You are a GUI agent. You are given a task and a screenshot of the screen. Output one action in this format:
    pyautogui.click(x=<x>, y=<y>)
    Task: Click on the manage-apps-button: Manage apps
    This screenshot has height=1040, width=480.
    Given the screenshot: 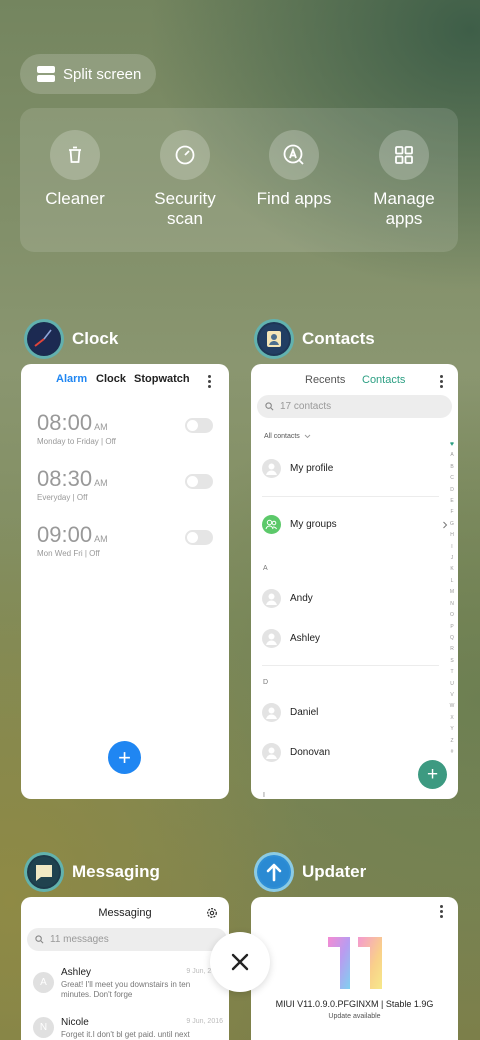 What is the action you would take?
    pyautogui.click(x=404, y=179)
    